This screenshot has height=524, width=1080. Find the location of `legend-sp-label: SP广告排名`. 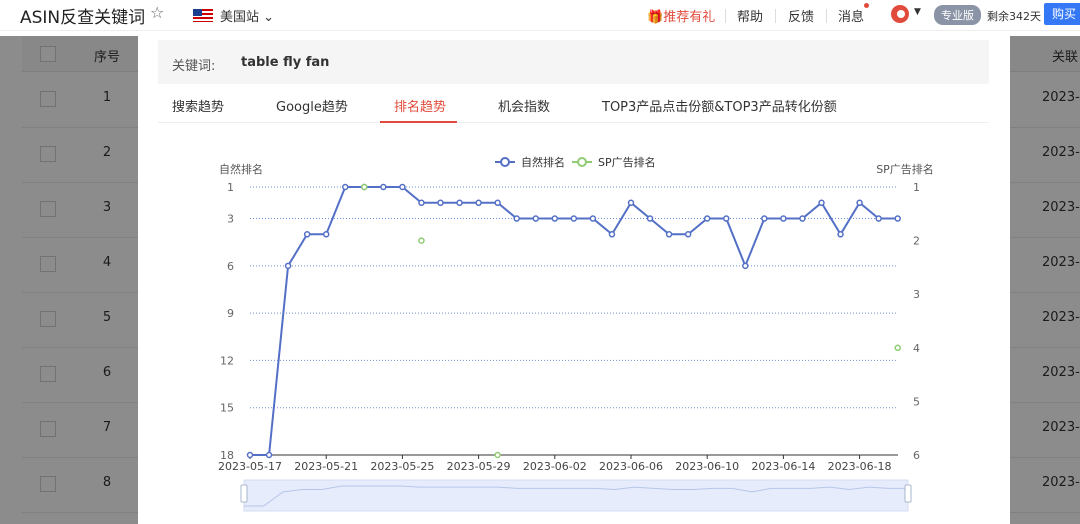

legend-sp-label: SP广告排名 is located at coordinates (627, 162).